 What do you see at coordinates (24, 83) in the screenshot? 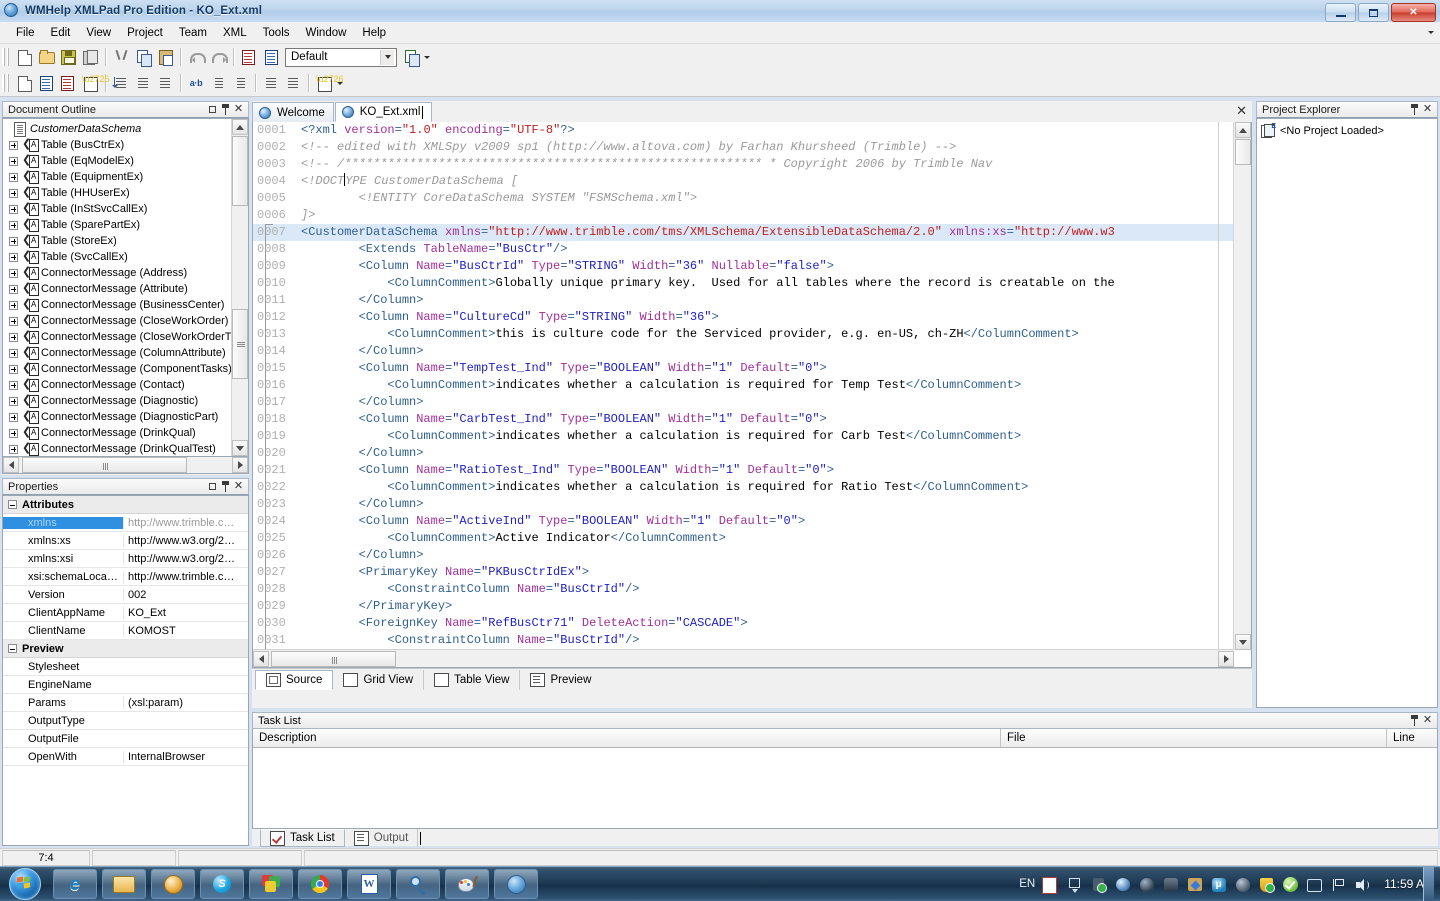
I see `new-schema-icon` at bounding box center [24, 83].